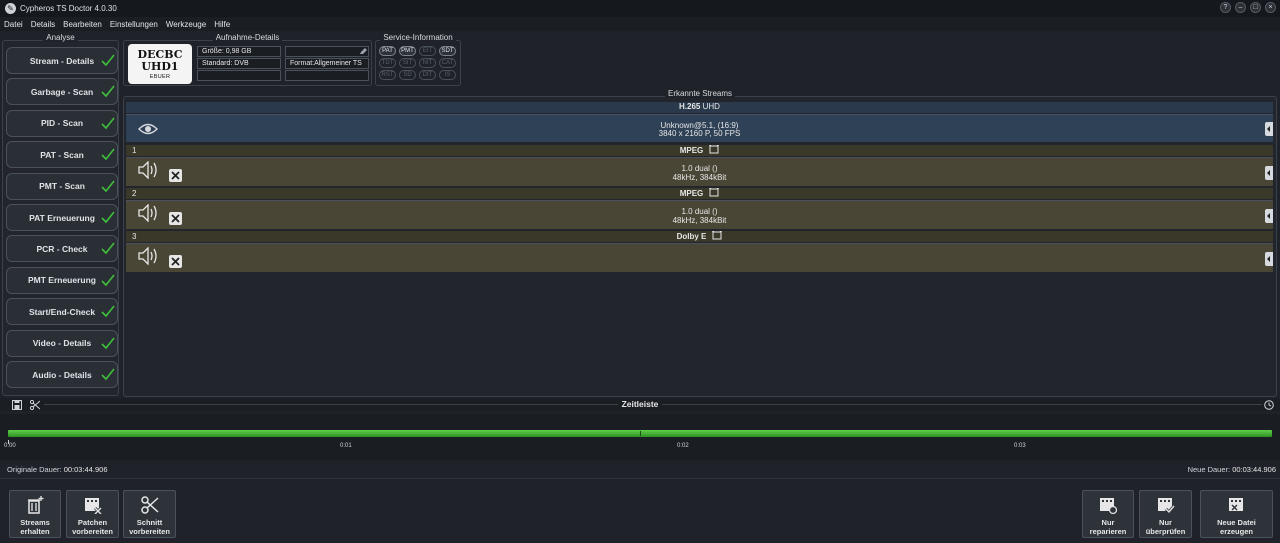  I want to click on original-duration: Originale Dauer: 00:03:44.906, so click(57, 469).